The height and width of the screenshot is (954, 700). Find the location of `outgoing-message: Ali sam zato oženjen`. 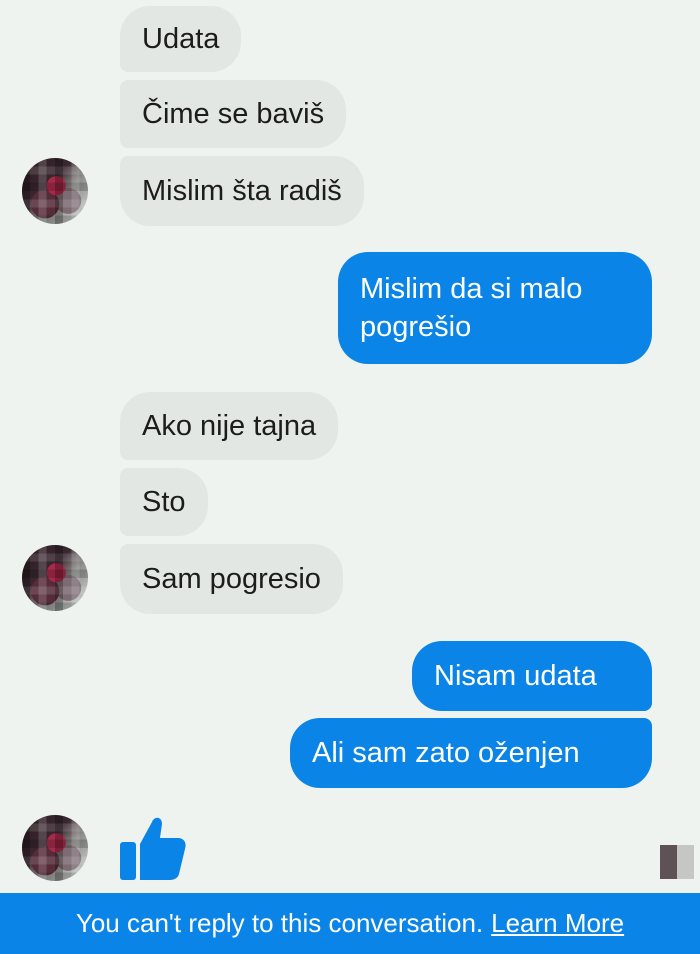

outgoing-message: Ali sam zato oženjen is located at coordinates (471, 753).